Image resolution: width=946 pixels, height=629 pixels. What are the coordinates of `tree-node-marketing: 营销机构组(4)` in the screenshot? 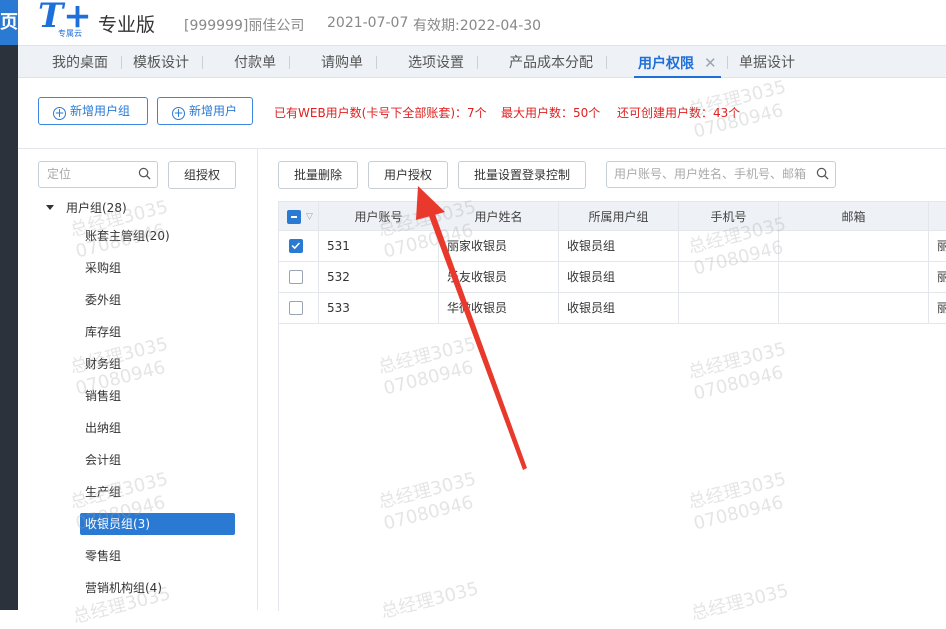 It's located at (123, 588).